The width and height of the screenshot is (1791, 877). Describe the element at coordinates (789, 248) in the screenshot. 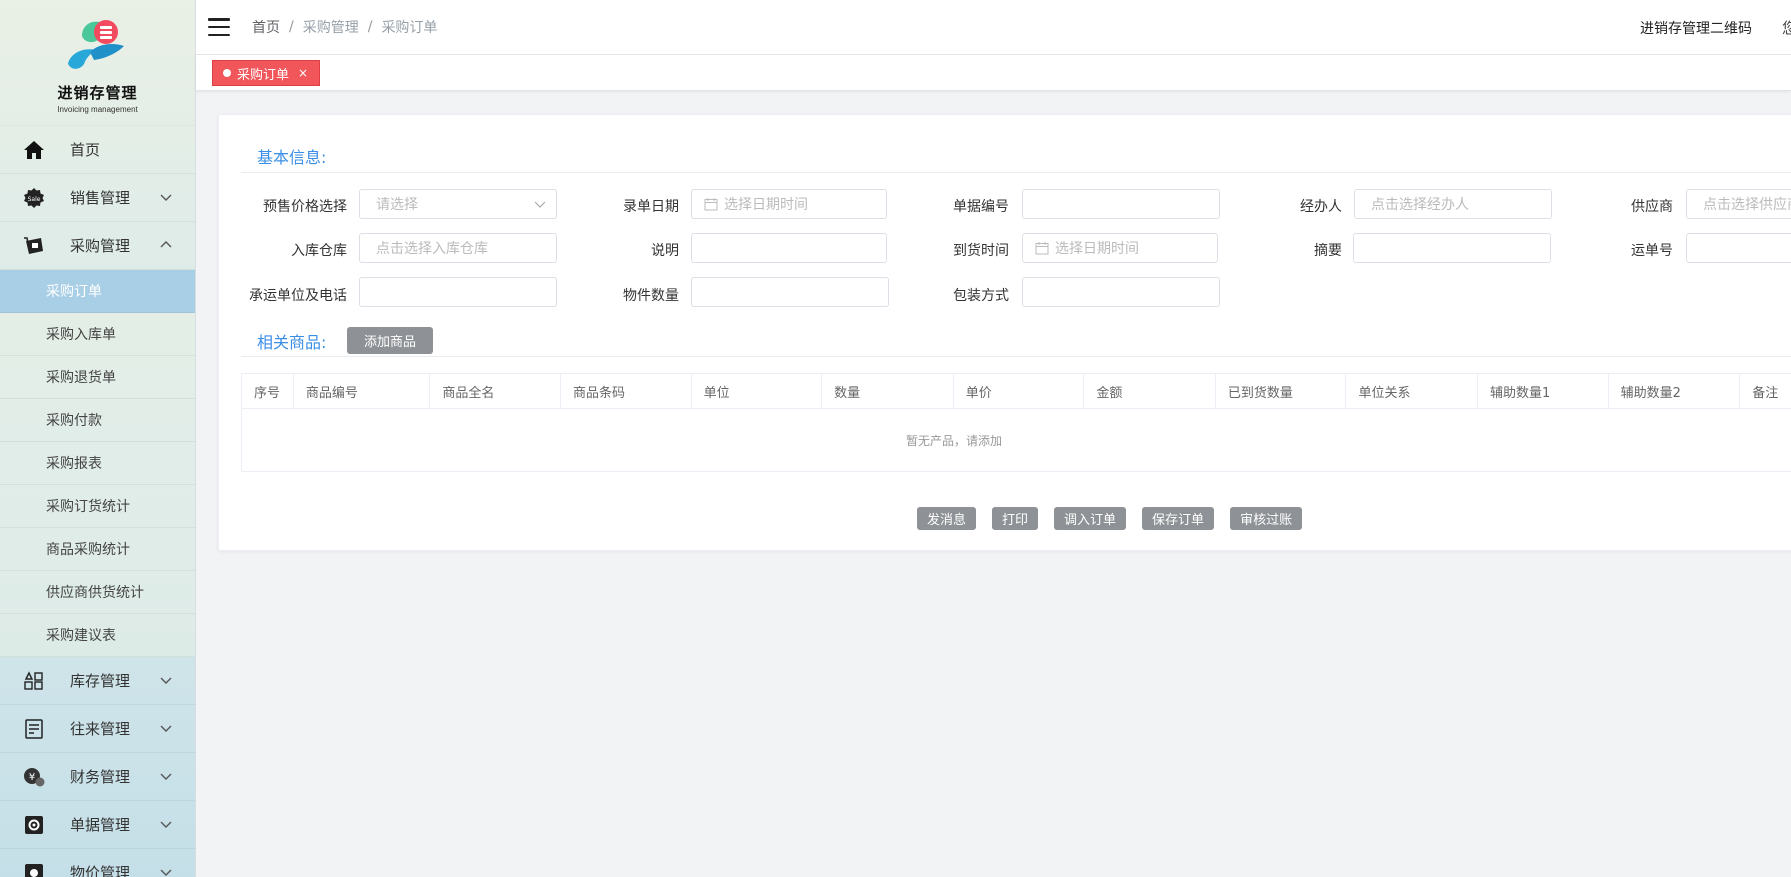

I see `description-input` at that location.